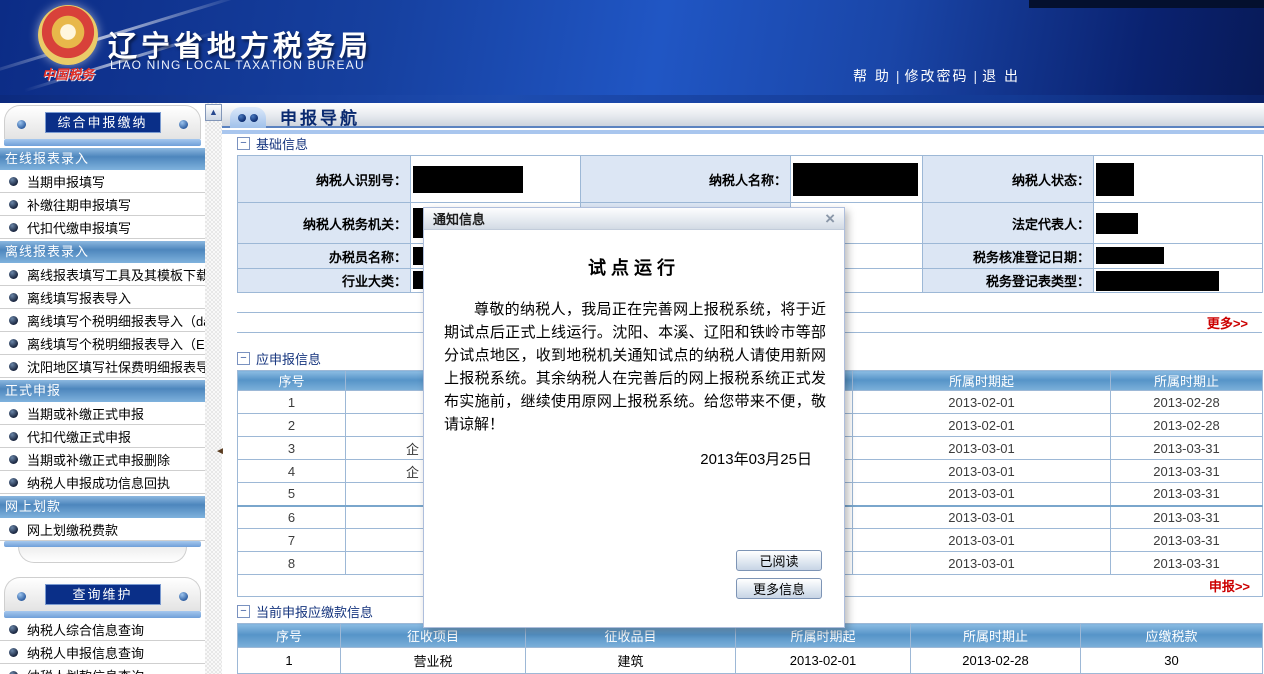  Describe the element at coordinates (213, 112) in the screenshot. I see `scrollbar-up-button: ▲` at that location.